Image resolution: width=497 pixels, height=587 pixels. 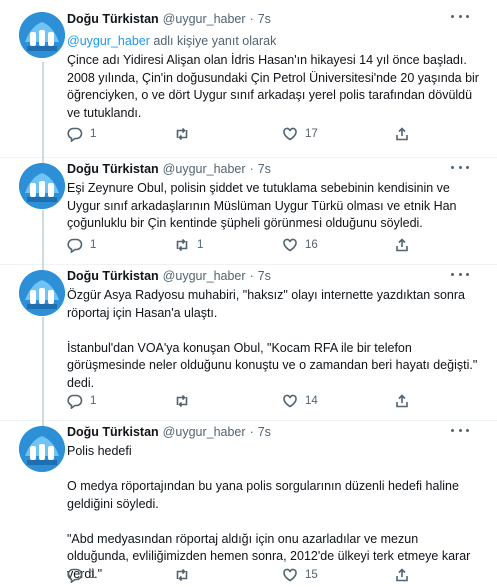 I want to click on like-button: 14, so click(x=300, y=401).